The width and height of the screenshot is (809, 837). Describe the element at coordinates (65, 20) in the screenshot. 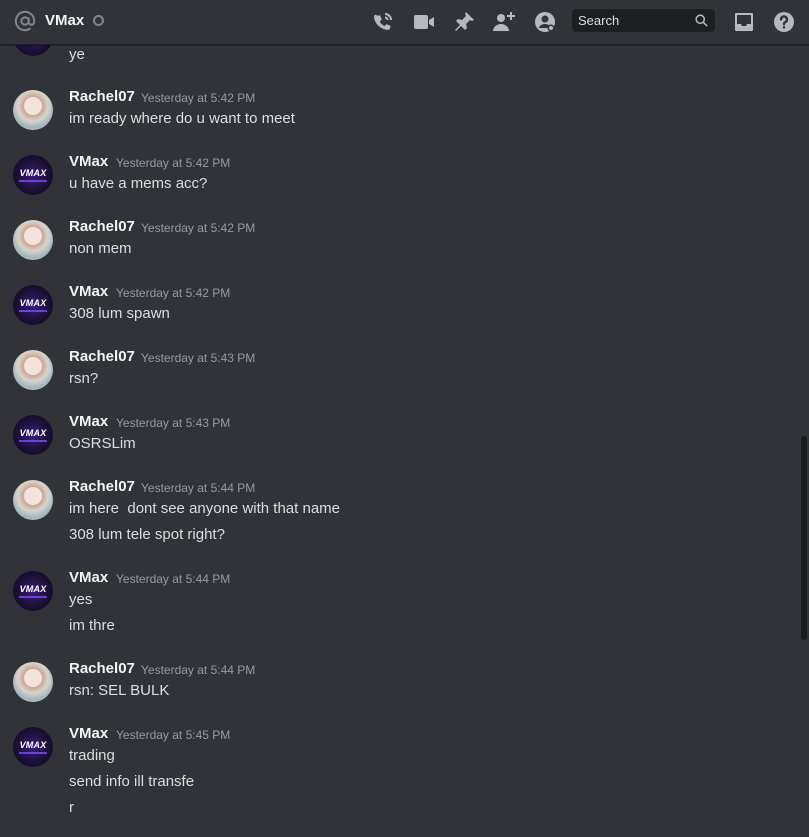

I see `dm-title: VMax` at that location.